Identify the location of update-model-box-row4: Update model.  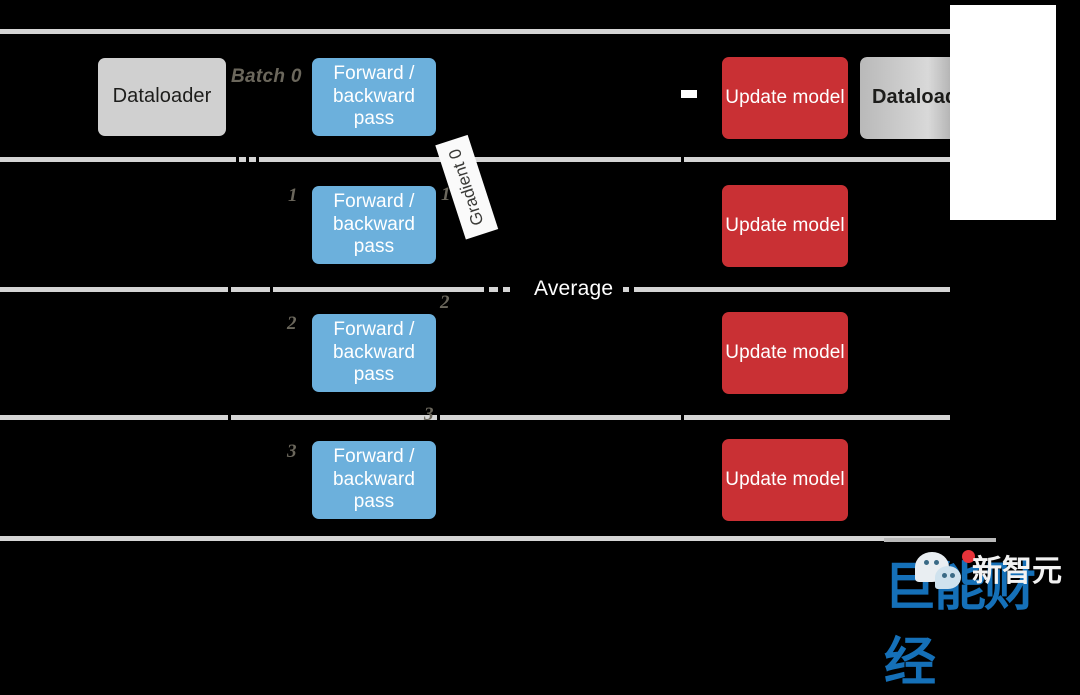
(785, 480).